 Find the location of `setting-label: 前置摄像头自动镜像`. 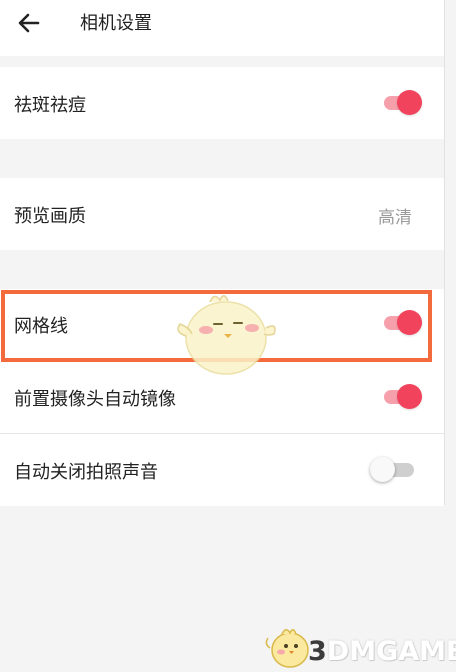

setting-label: 前置摄像头自动镜像 is located at coordinates (95, 399).